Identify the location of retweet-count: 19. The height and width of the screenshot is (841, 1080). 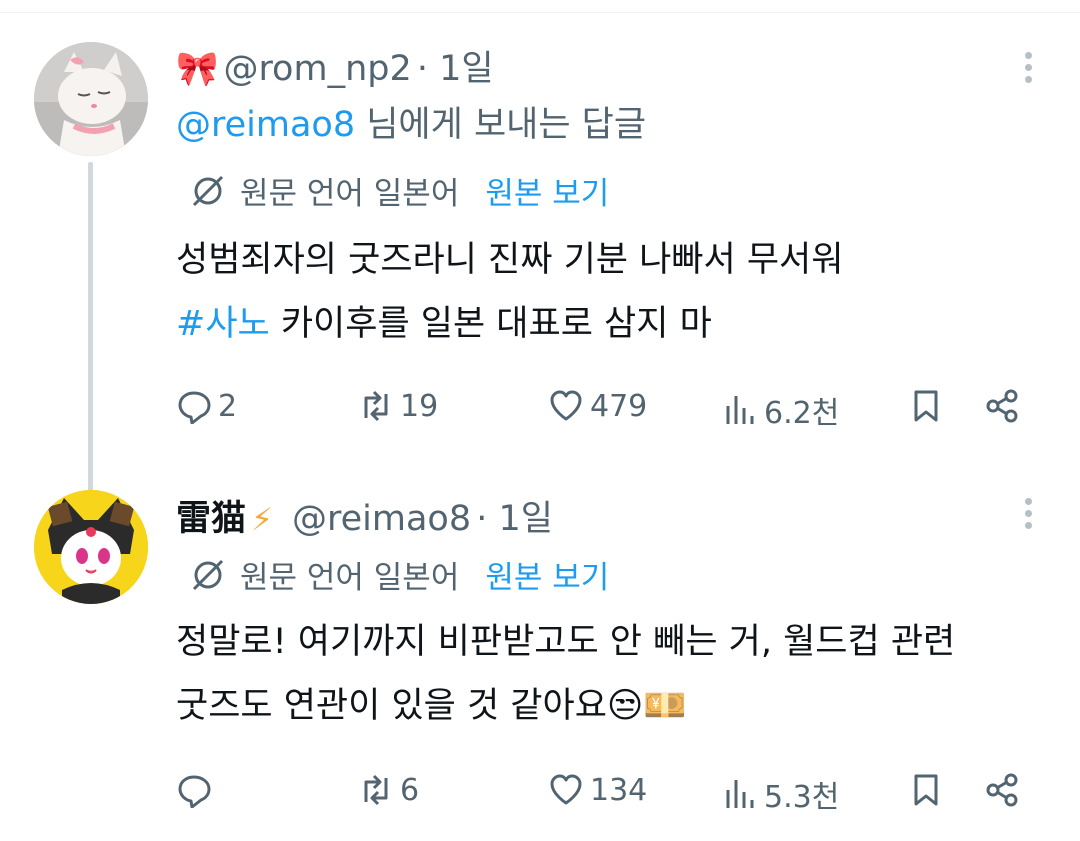
(419, 406).